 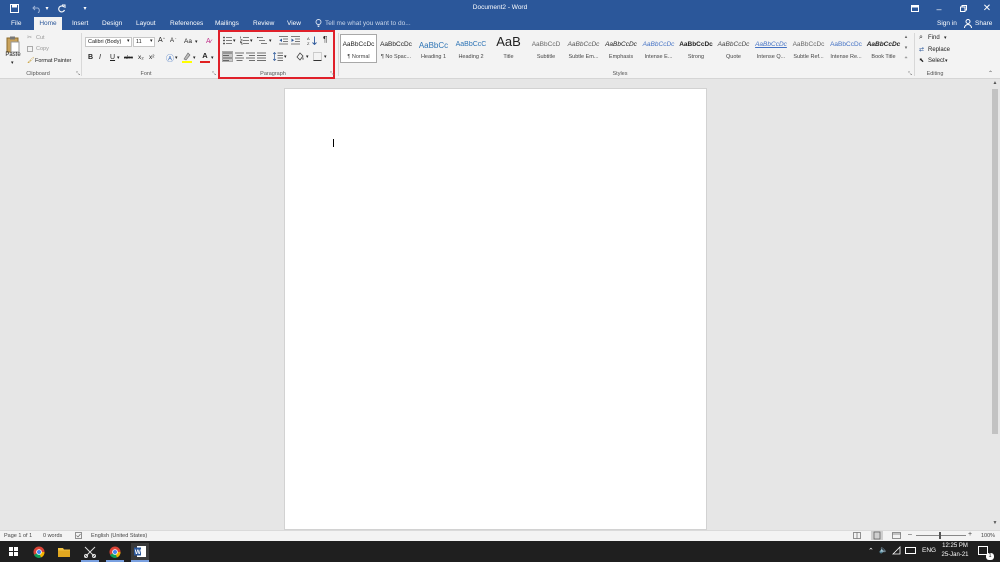 What do you see at coordinates (188, 41) in the screenshot?
I see `change-case-button: Aa` at bounding box center [188, 41].